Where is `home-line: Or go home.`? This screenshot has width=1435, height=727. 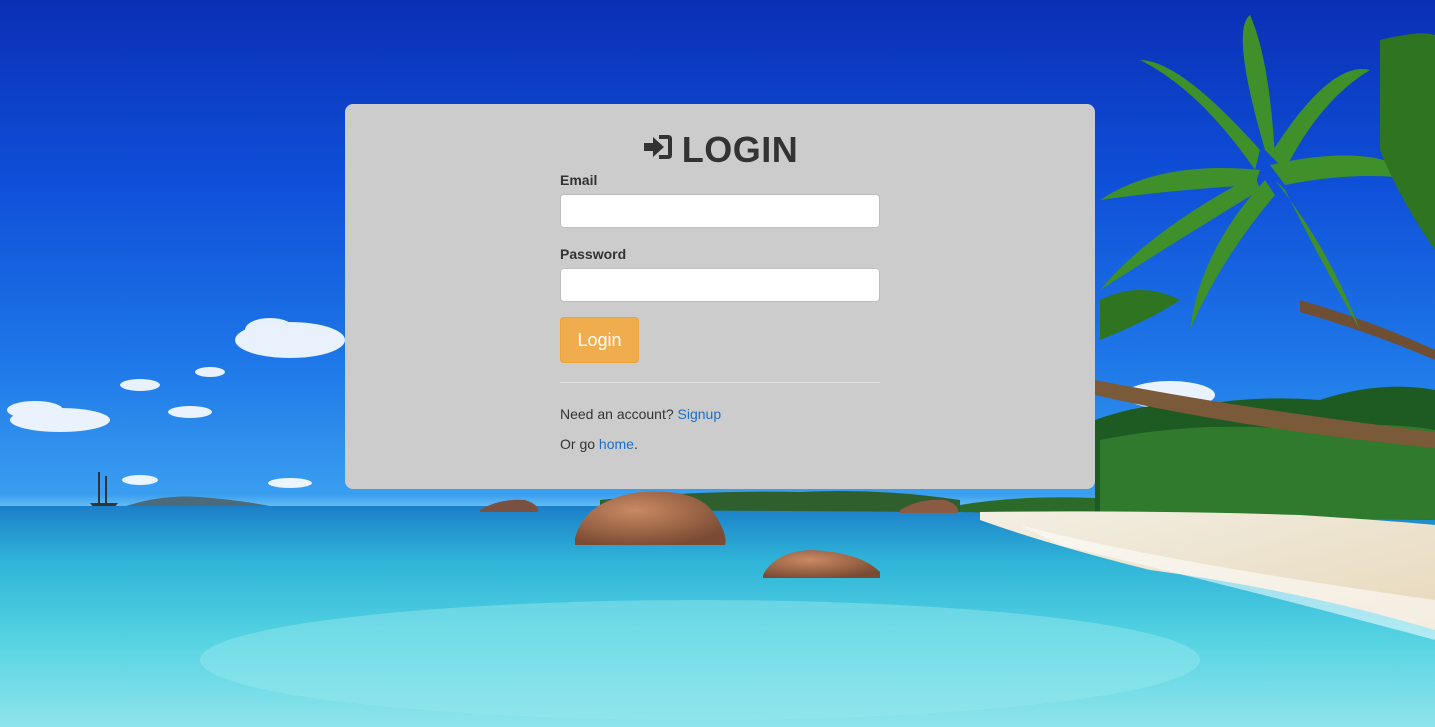
home-line: Or go home. is located at coordinates (599, 444).